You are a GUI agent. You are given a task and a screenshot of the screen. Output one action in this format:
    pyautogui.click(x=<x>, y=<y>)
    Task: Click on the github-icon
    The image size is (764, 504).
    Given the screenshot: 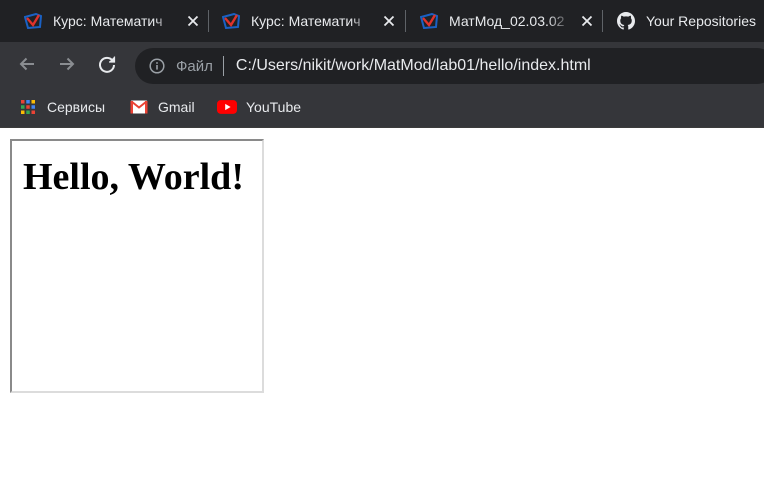 What is the action you would take?
    pyautogui.click(x=626, y=21)
    